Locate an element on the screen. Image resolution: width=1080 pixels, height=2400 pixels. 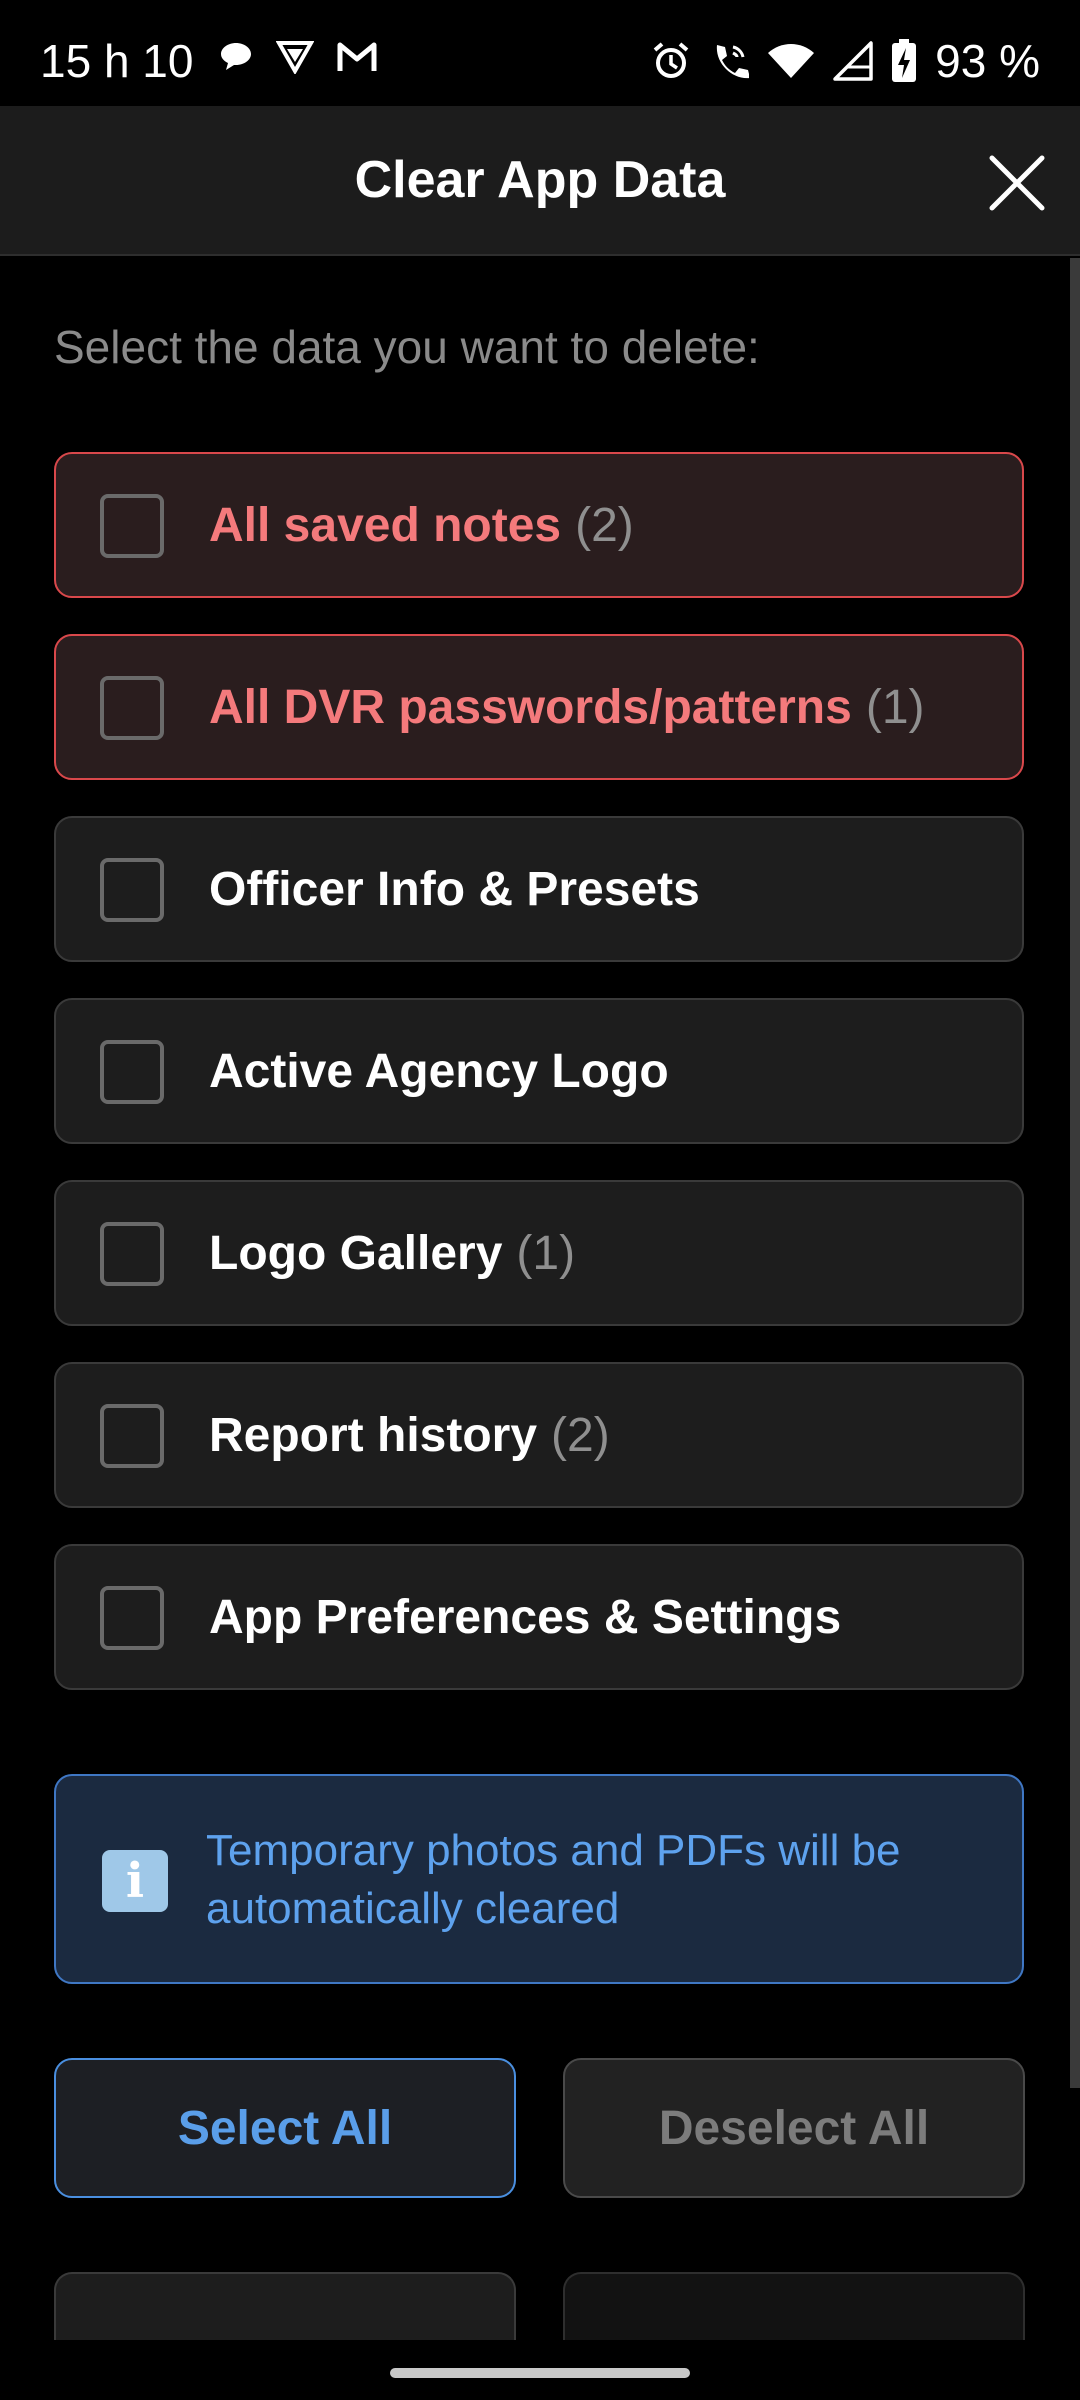
alarm-icon is located at coordinates (671, 61).